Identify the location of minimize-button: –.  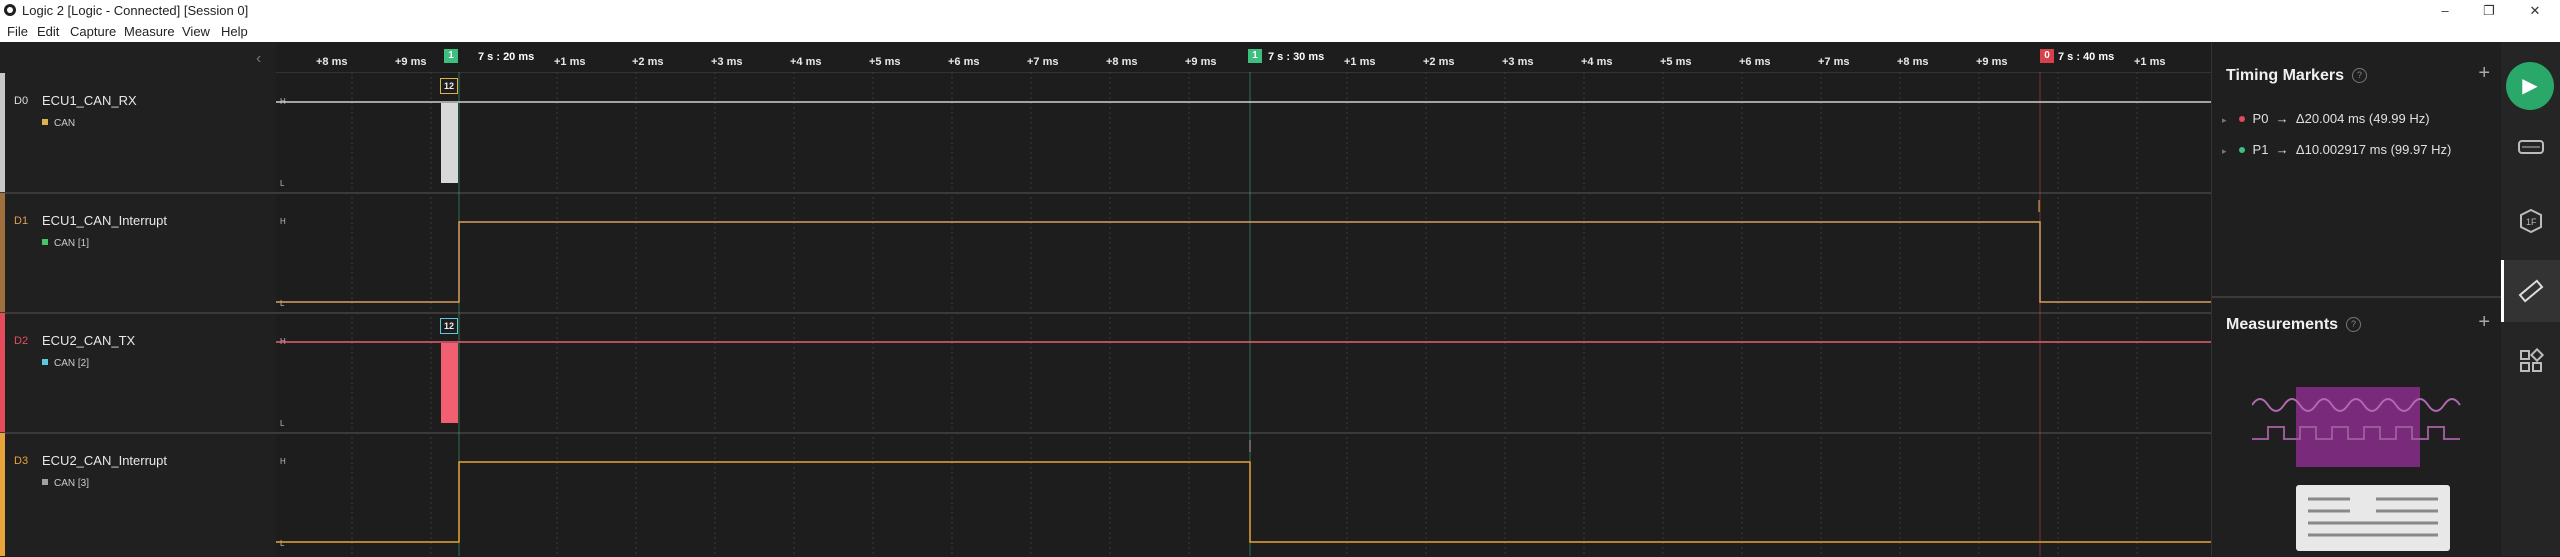
(2445, 10).